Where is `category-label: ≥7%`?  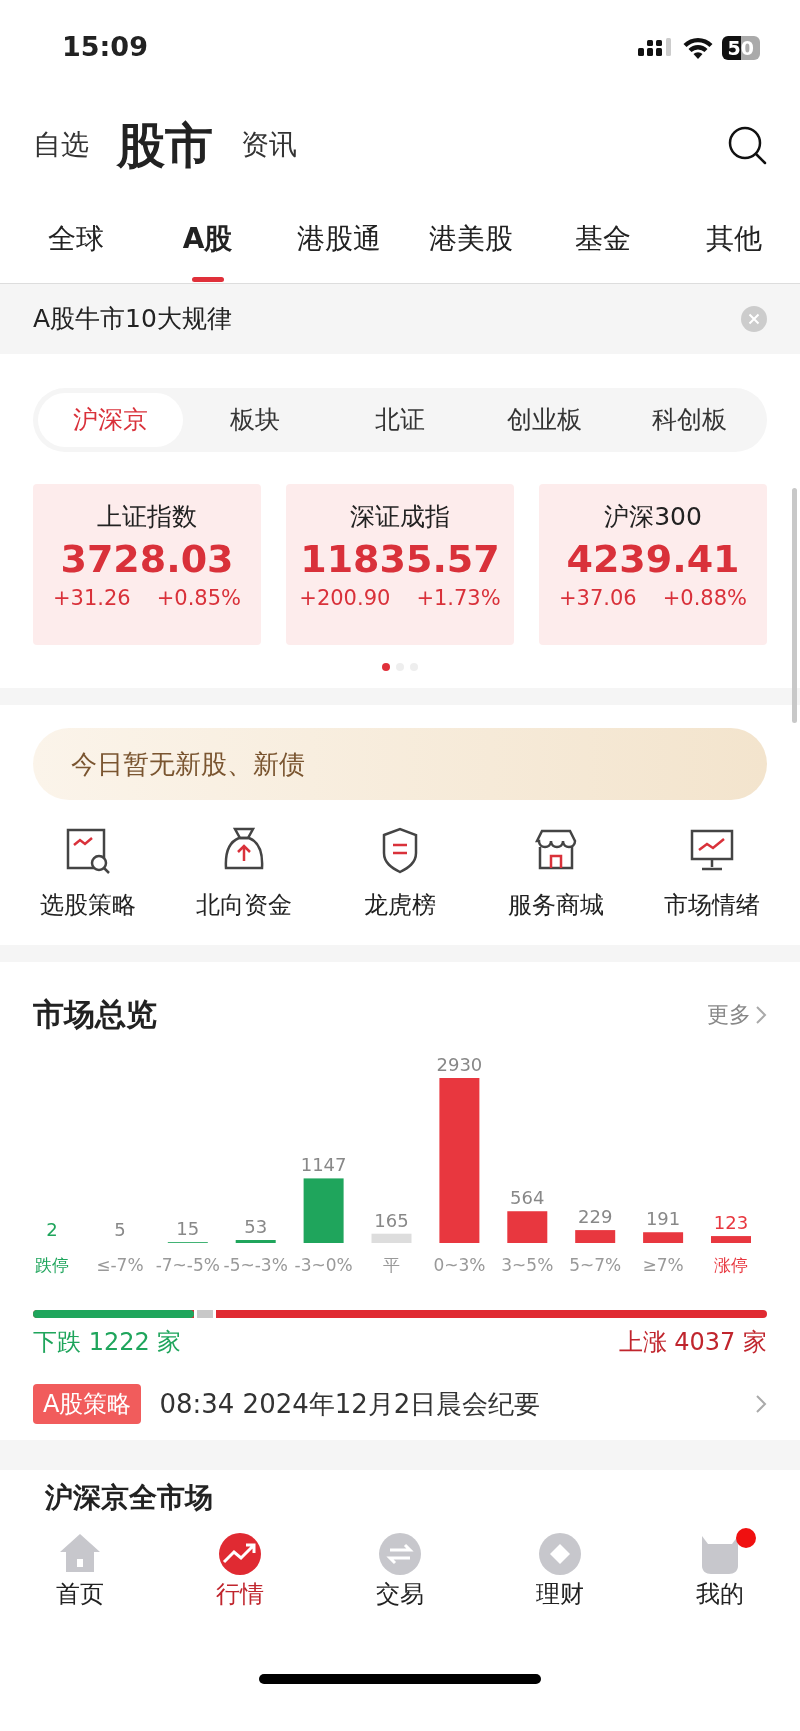
category-label: ≥7% is located at coordinates (663, 1265).